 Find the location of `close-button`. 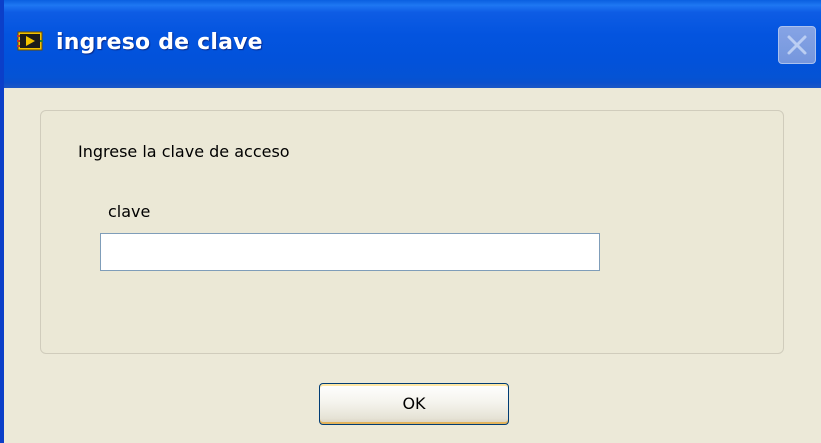

close-button is located at coordinates (797, 45).